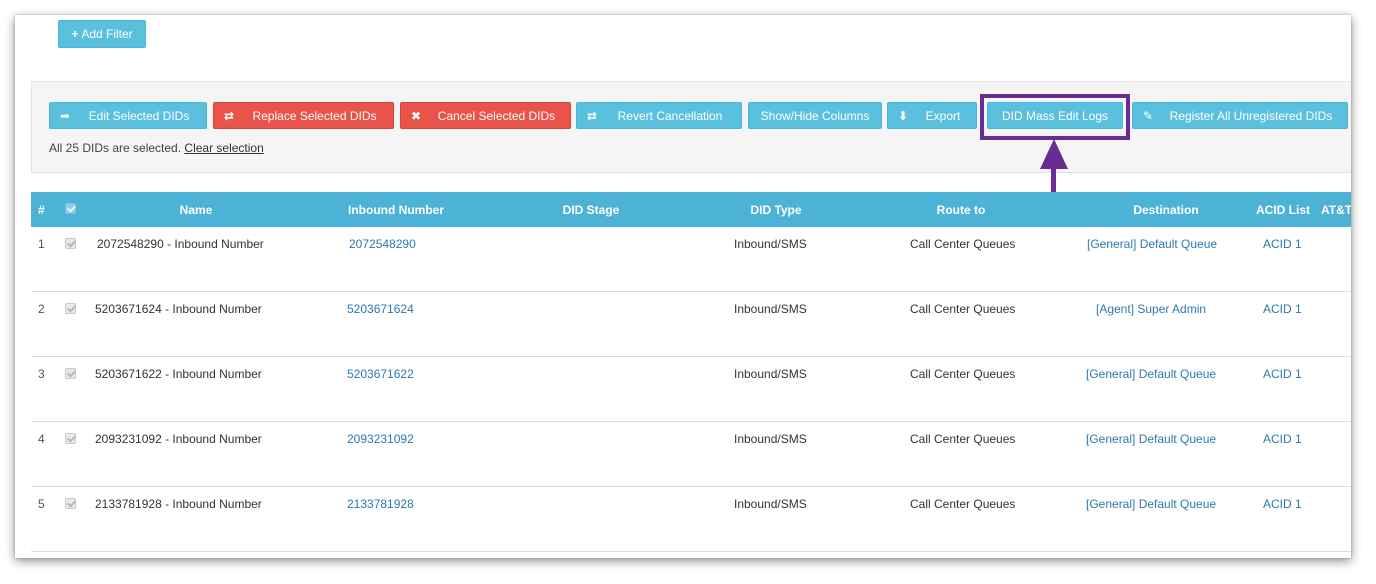  I want to click on download-icon: ⬇, so click(903, 115).